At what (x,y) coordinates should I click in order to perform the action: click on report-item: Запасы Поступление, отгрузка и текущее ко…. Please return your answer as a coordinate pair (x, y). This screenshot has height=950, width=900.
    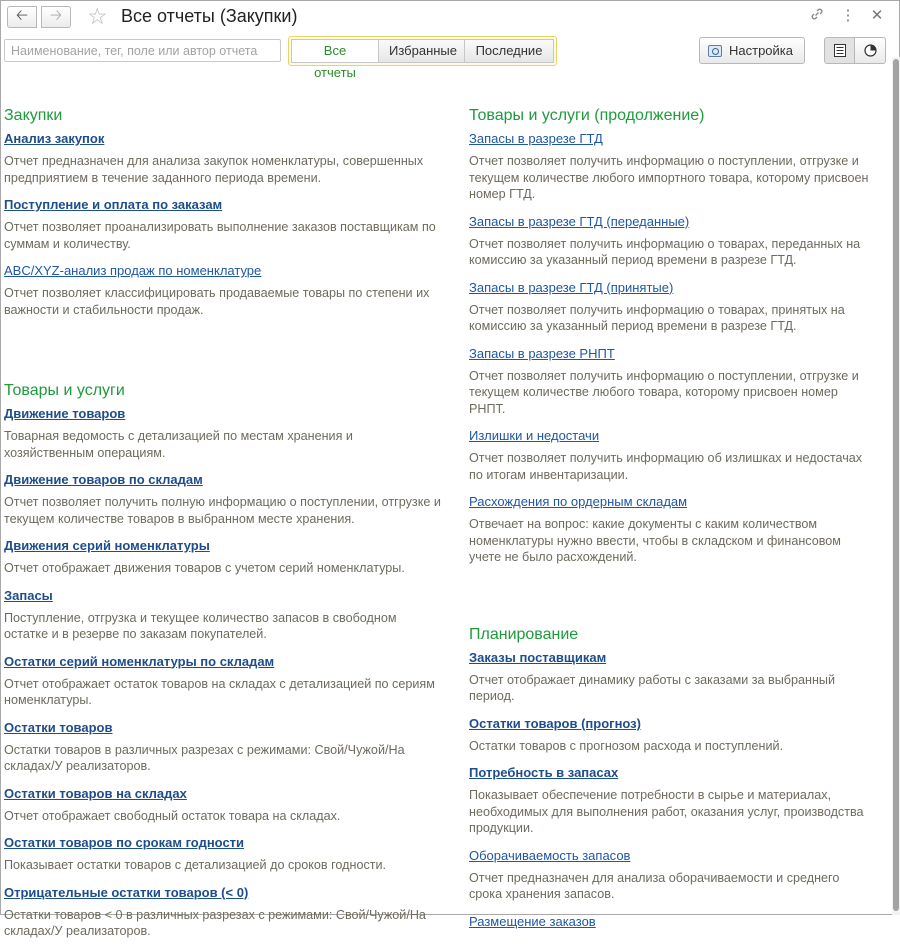
    Looking at the image, I should click on (224, 615).